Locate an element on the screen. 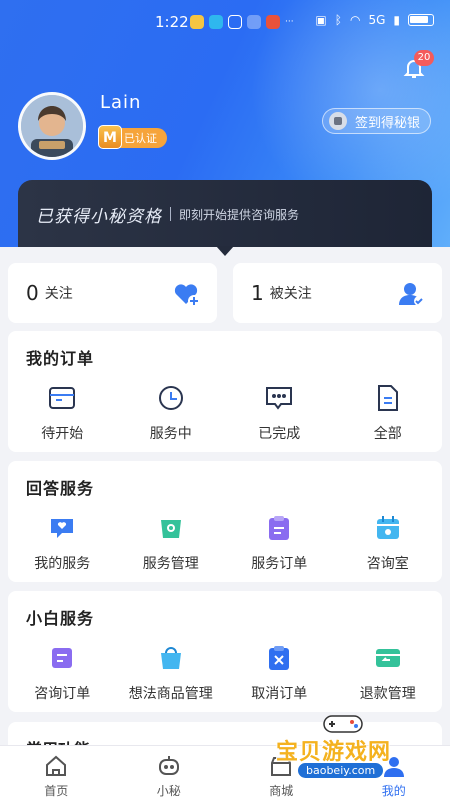 This screenshot has height=800, width=450. answer-service-card: 回答服务 我的服务 服务管理 服务订单 咨询室 is located at coordinates (225, 521).